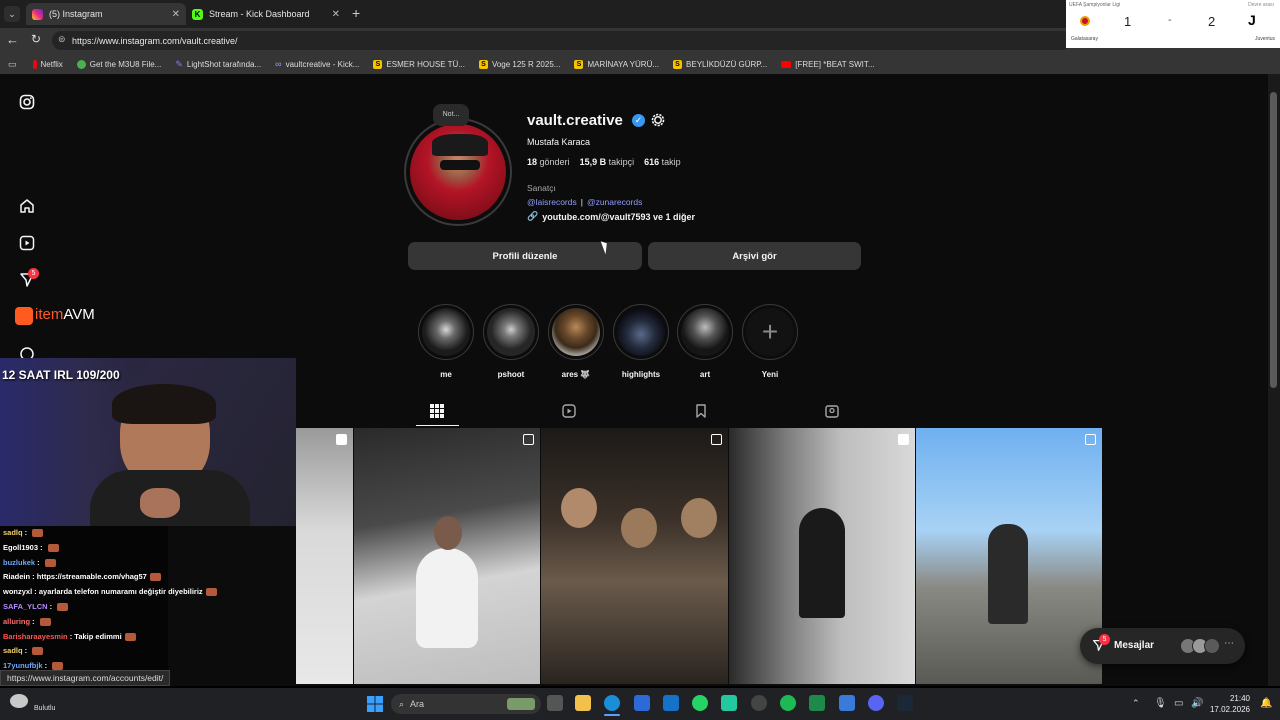 The width and height of the screenshot is (1280, 720). Describe the element at coordinates (548, 162) in the screenshot. I see `posts-stat: 18 gönderi` at that location.